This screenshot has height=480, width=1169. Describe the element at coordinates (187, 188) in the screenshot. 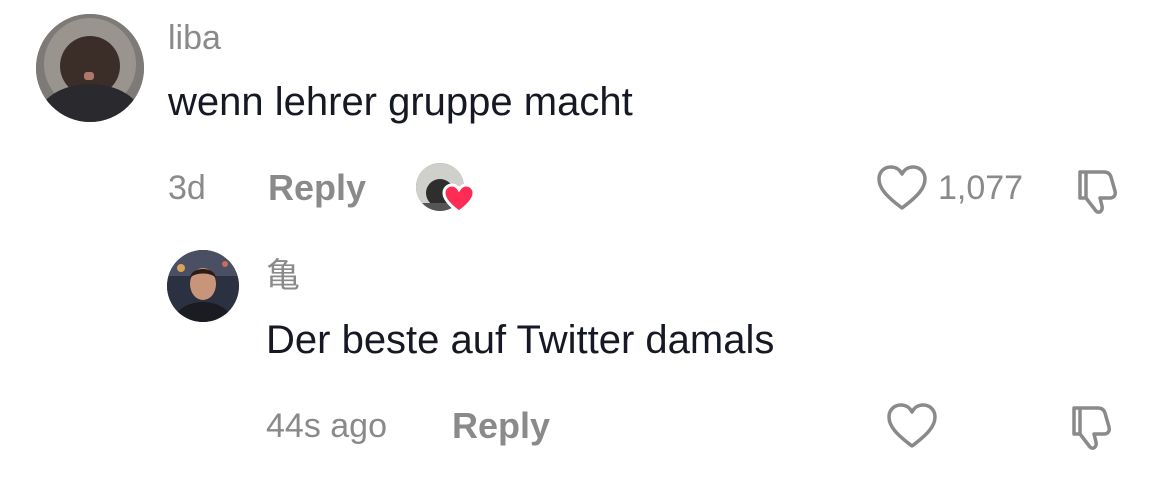

I see `comment-timestamp: 3d` at that location.